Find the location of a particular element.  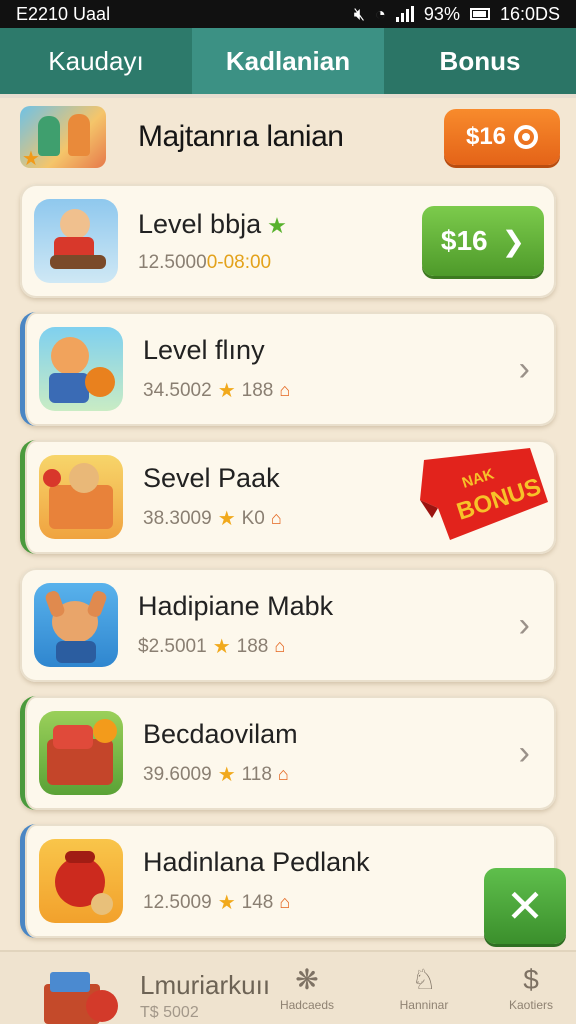

tab-first: Kaudayı is located at coordinates (96, 61).